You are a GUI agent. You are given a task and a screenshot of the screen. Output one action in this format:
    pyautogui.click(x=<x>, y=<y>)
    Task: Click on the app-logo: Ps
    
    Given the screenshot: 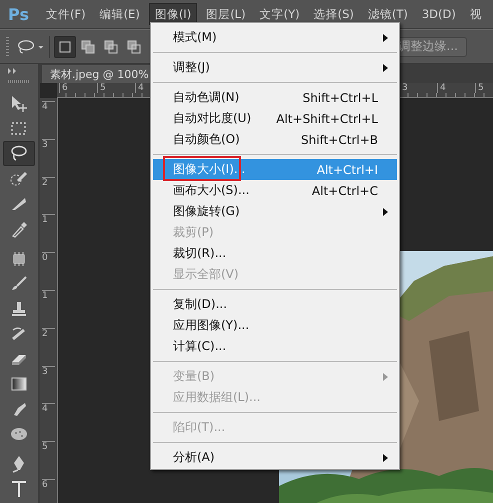 What is the action you would take?
    pyautogui.click(x=18, y=14)
    